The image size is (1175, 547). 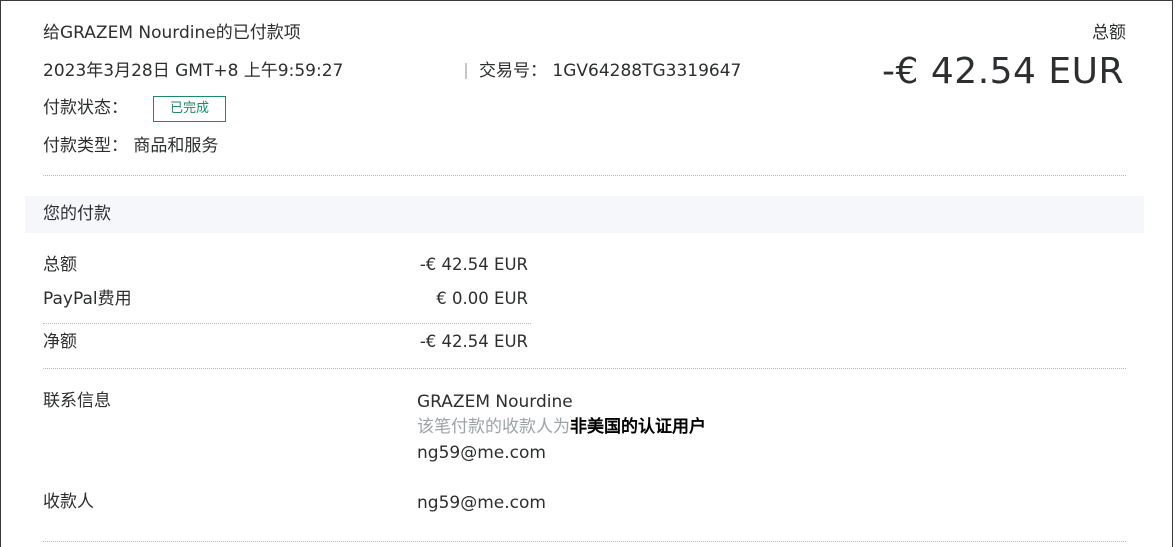 What do you see at coordinates (584, 368) in the screenshot?
I see `payment-divider` at bounding box center [584, 368].